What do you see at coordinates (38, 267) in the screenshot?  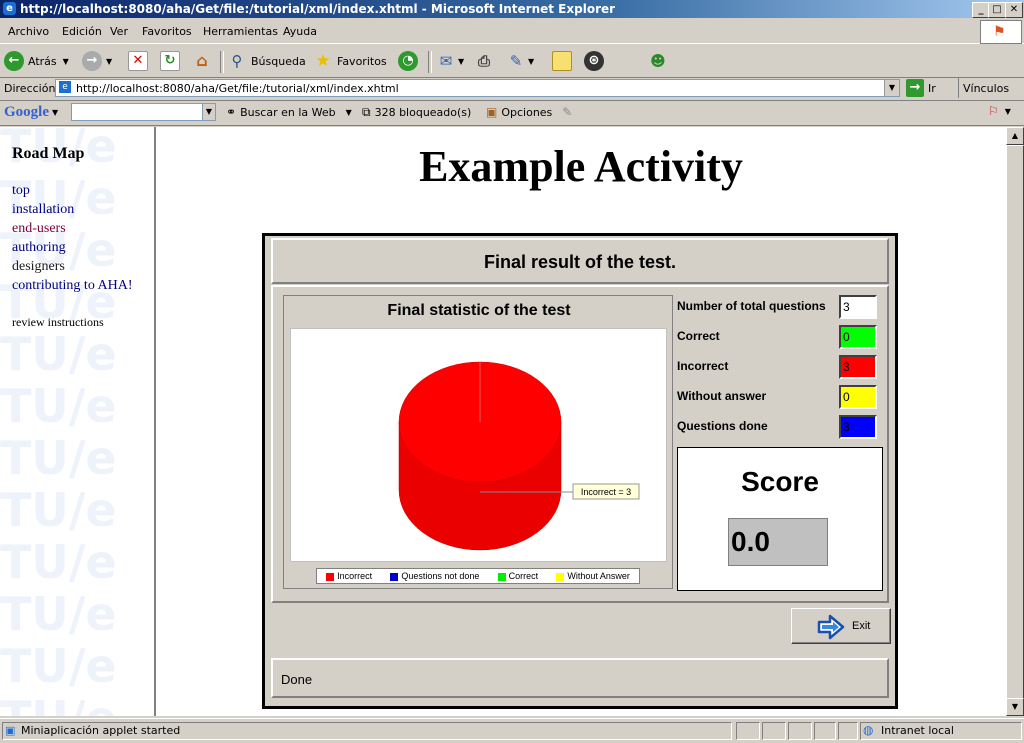 I see `nav-link-designers: designers` at bounding box center [38, 267].